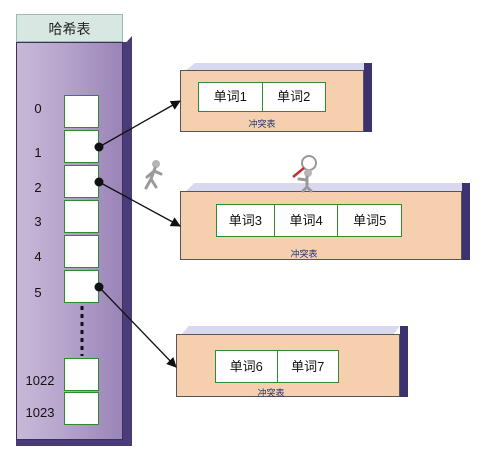 This screenshot has height=470, width=493. What do you see at coordinates (153, 175) in the screenshot?
I see `walking-person-icon` at bounding box center [153, 175].